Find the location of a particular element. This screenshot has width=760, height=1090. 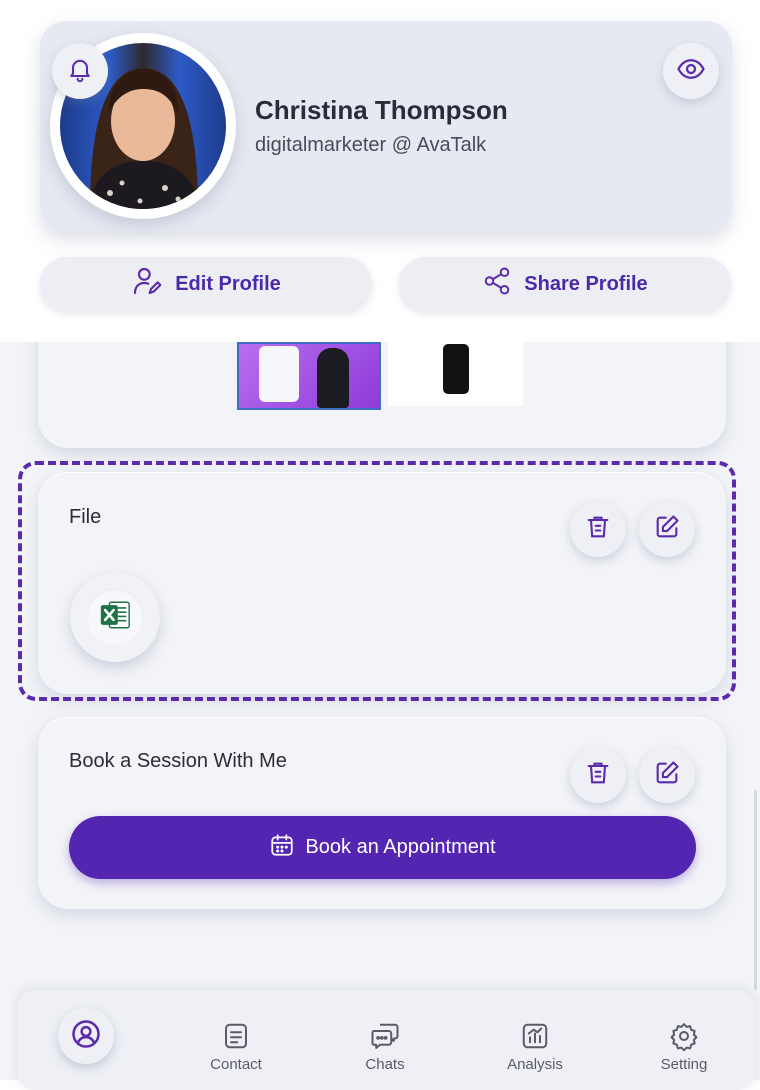

edit-profile-label: Edit Profile is located at coordinates (228, 283).